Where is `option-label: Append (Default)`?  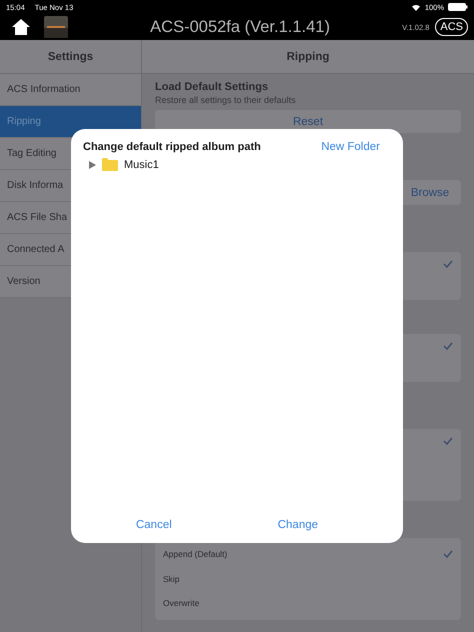
option-label: Append (Default) is located at coordinates (195, 554).